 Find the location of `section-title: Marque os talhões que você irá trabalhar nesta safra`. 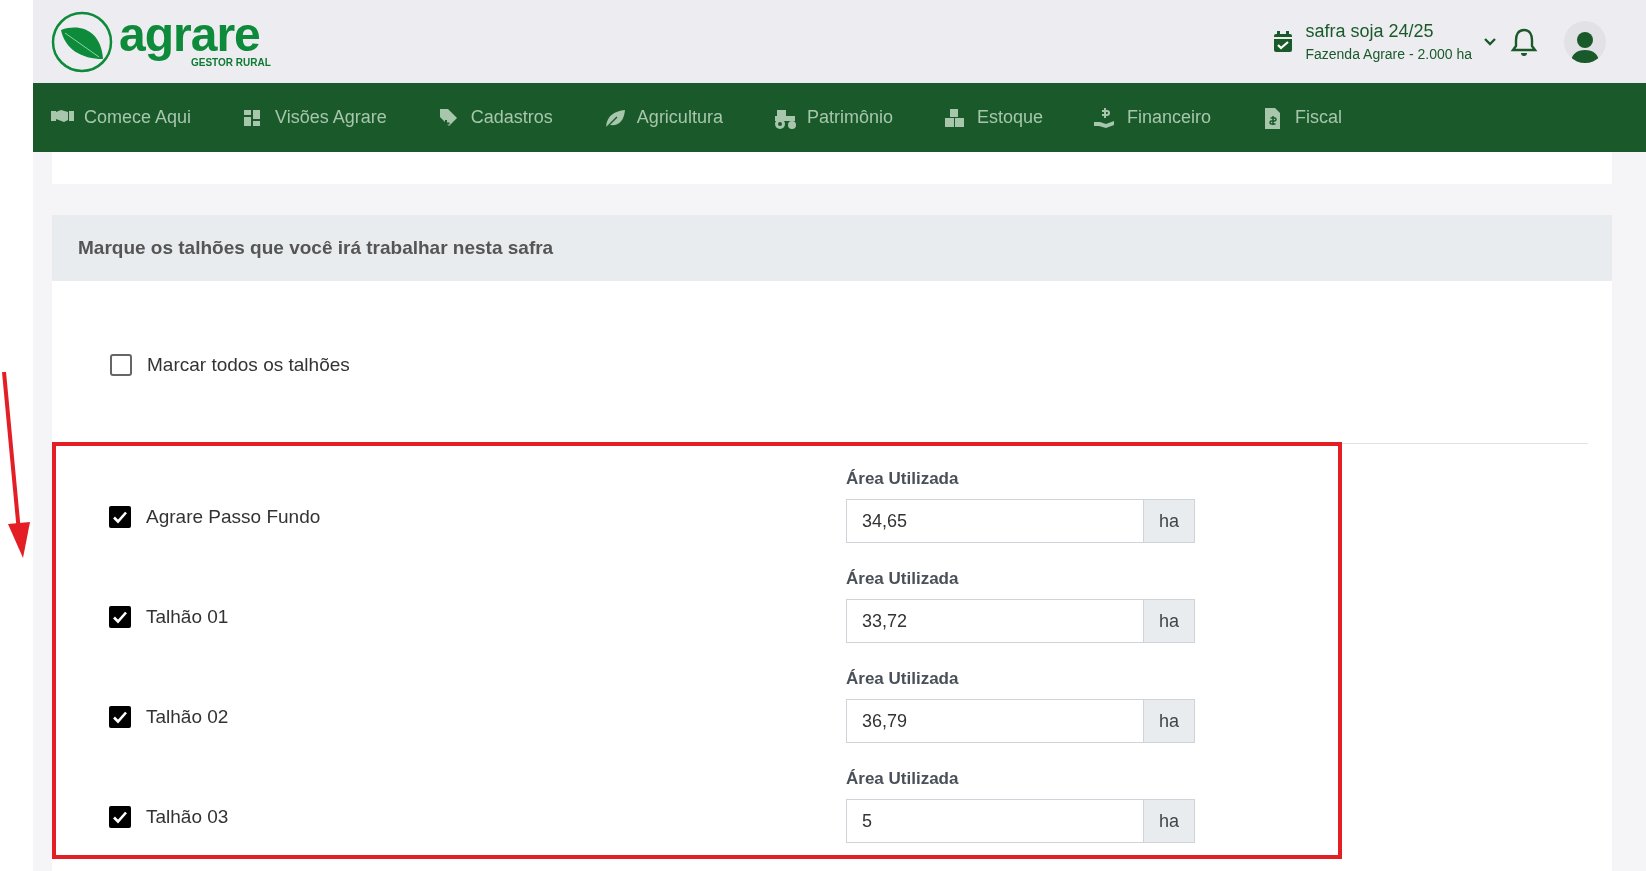

section-title: Marque os talhões que você irá trabalhar nesta safra is located at coordinates (832, 248).